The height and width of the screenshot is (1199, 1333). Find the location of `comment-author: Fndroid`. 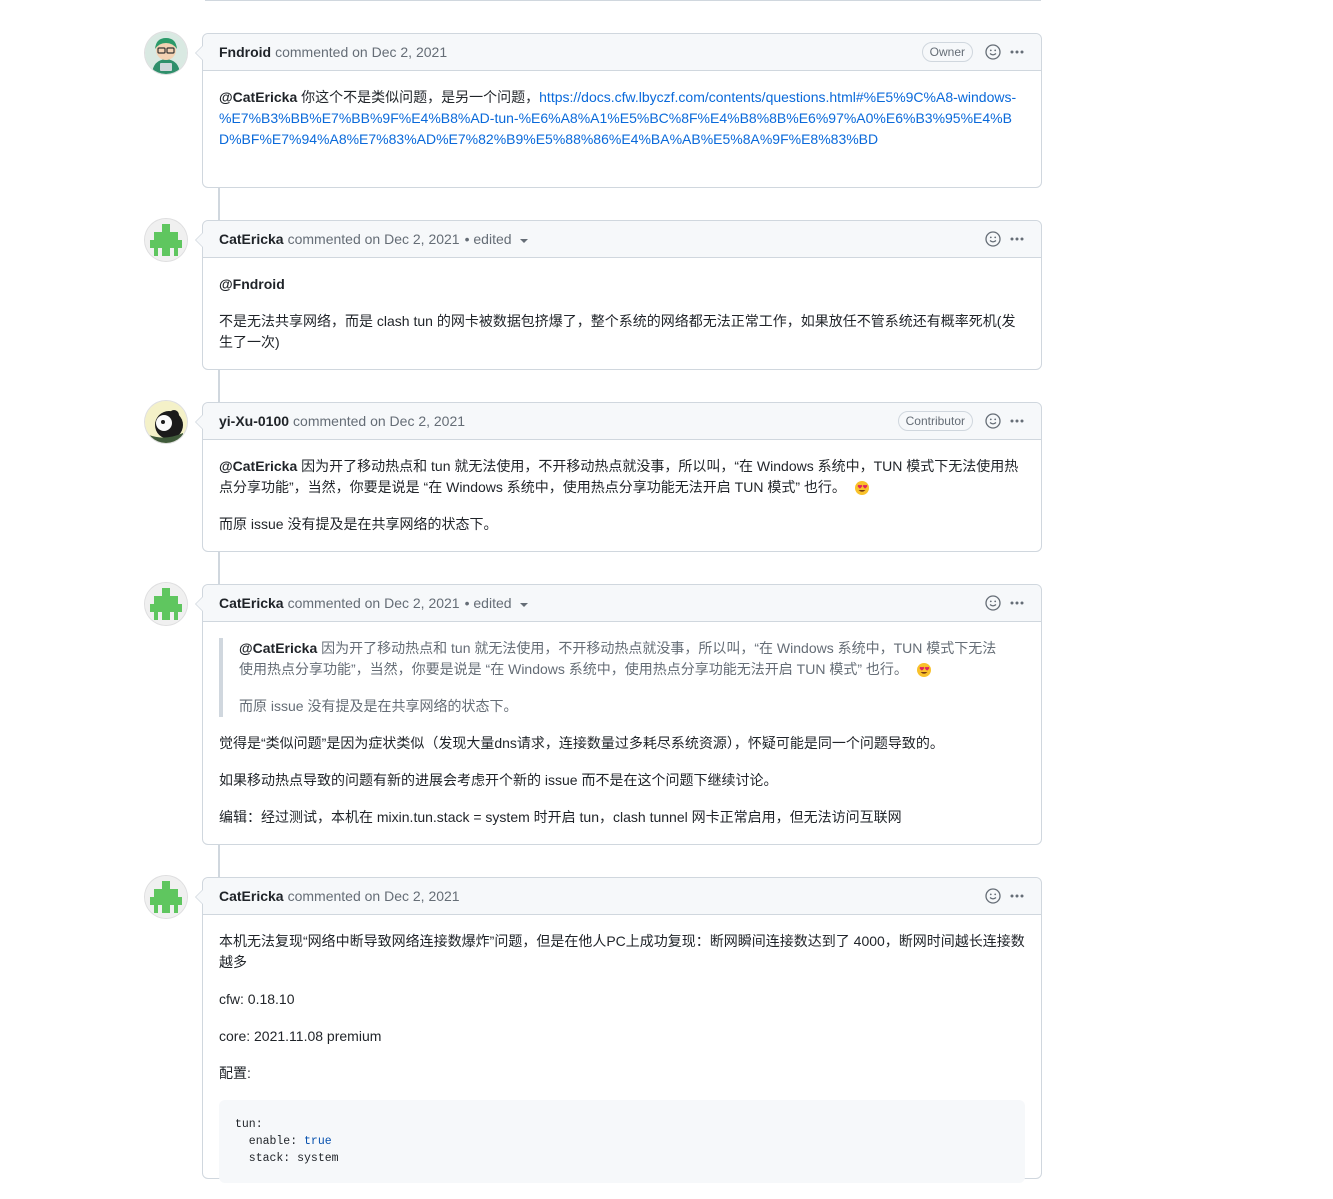

comment-author: Fndroid is located at coordinates (245, 52).